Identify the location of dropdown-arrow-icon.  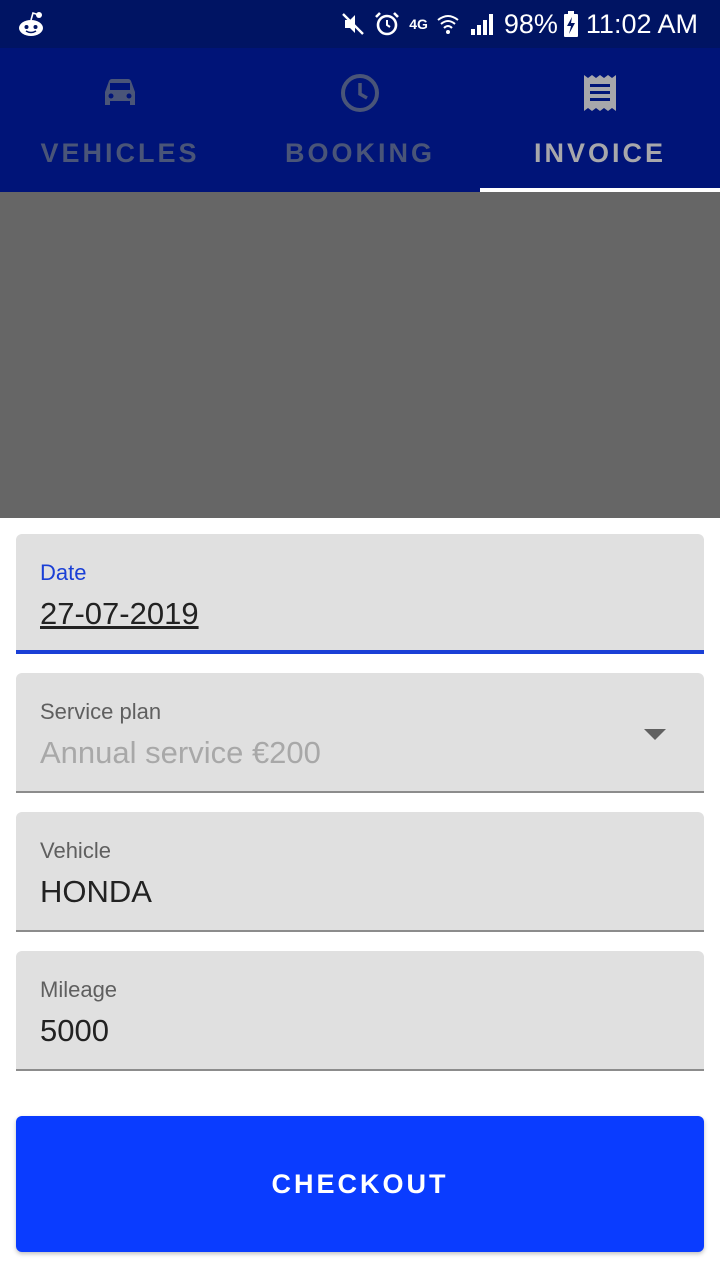
(655, 734).